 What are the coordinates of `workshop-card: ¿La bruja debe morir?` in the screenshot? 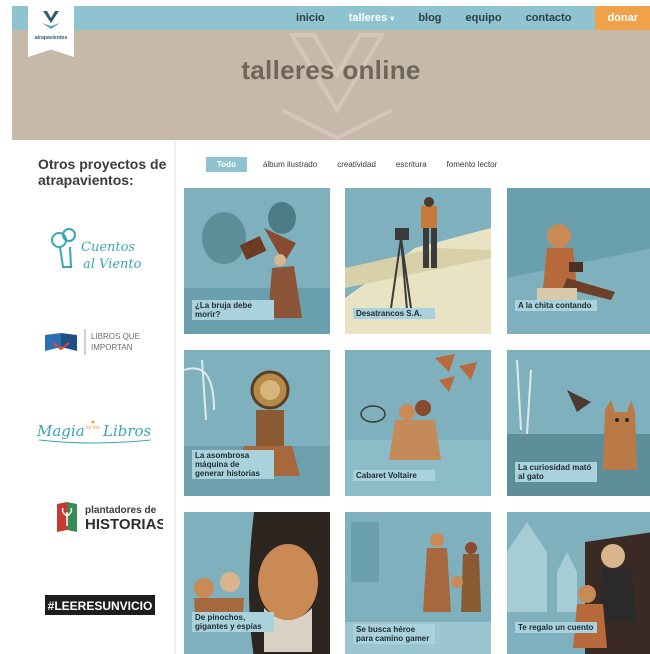 It's located at (257, 261).